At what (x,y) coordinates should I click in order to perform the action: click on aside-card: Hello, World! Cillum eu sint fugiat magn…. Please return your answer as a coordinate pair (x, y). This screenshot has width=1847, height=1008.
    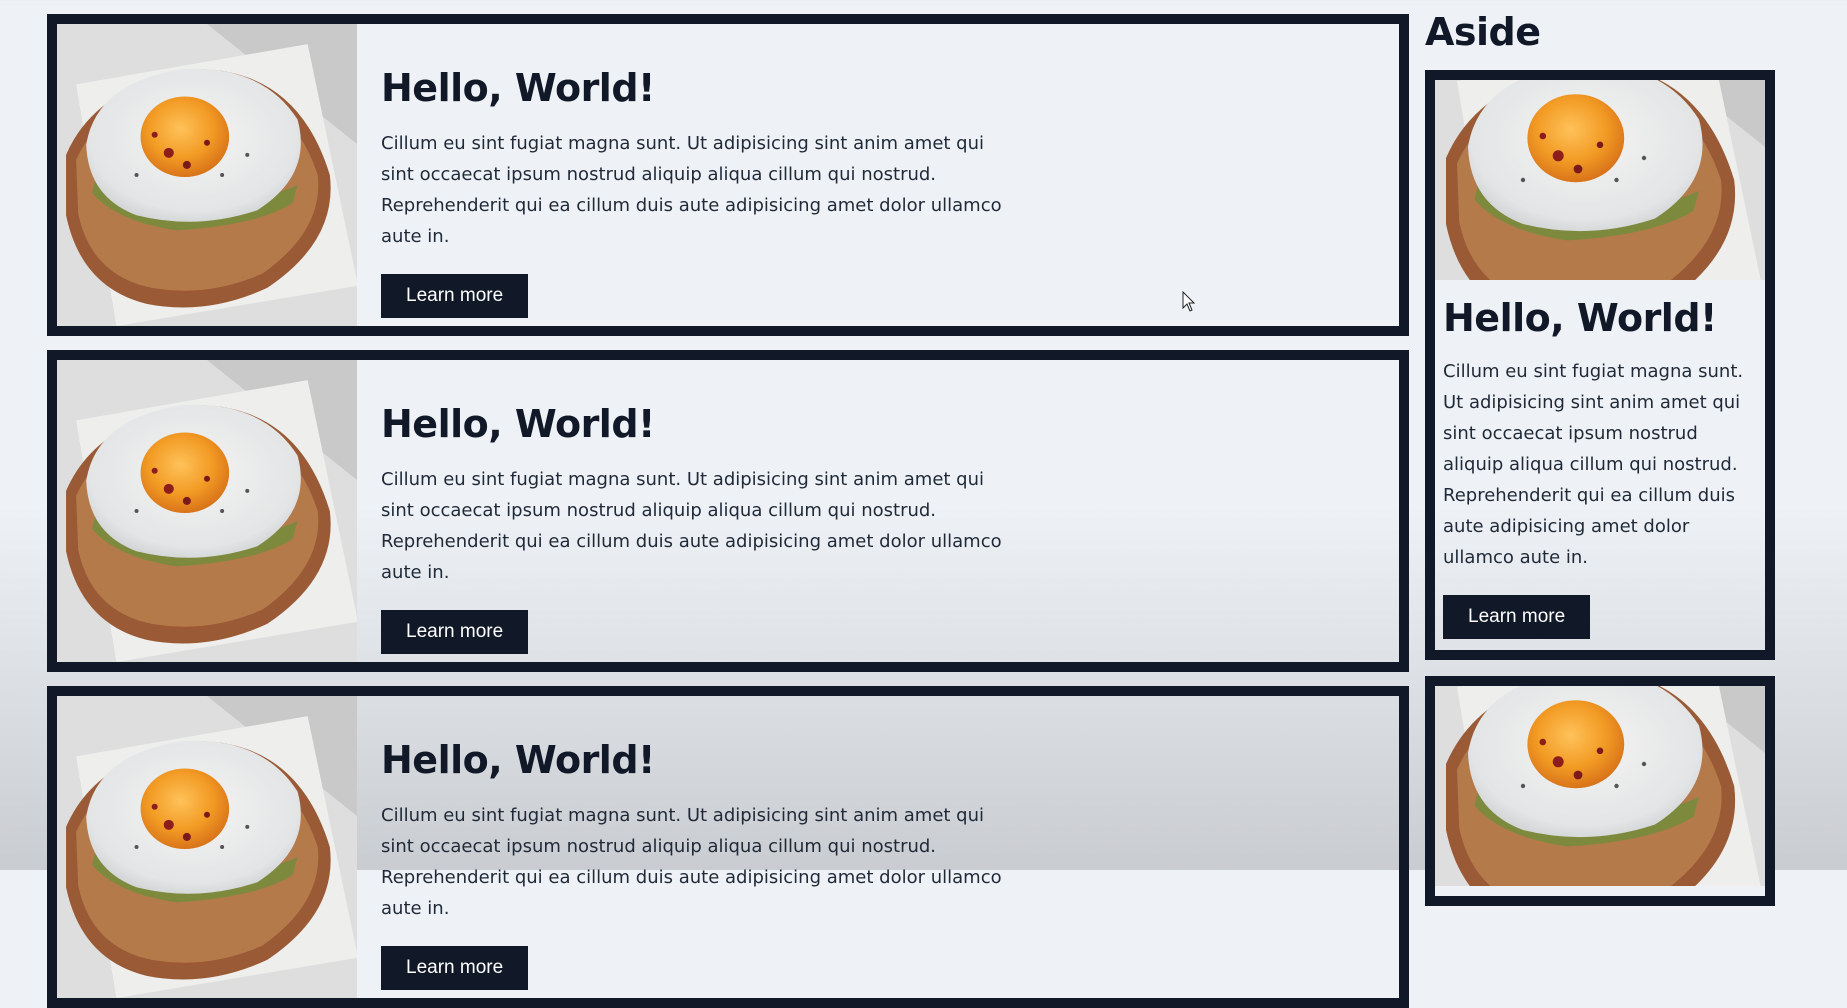
    Looking at the image, I should click on (1600, 365).